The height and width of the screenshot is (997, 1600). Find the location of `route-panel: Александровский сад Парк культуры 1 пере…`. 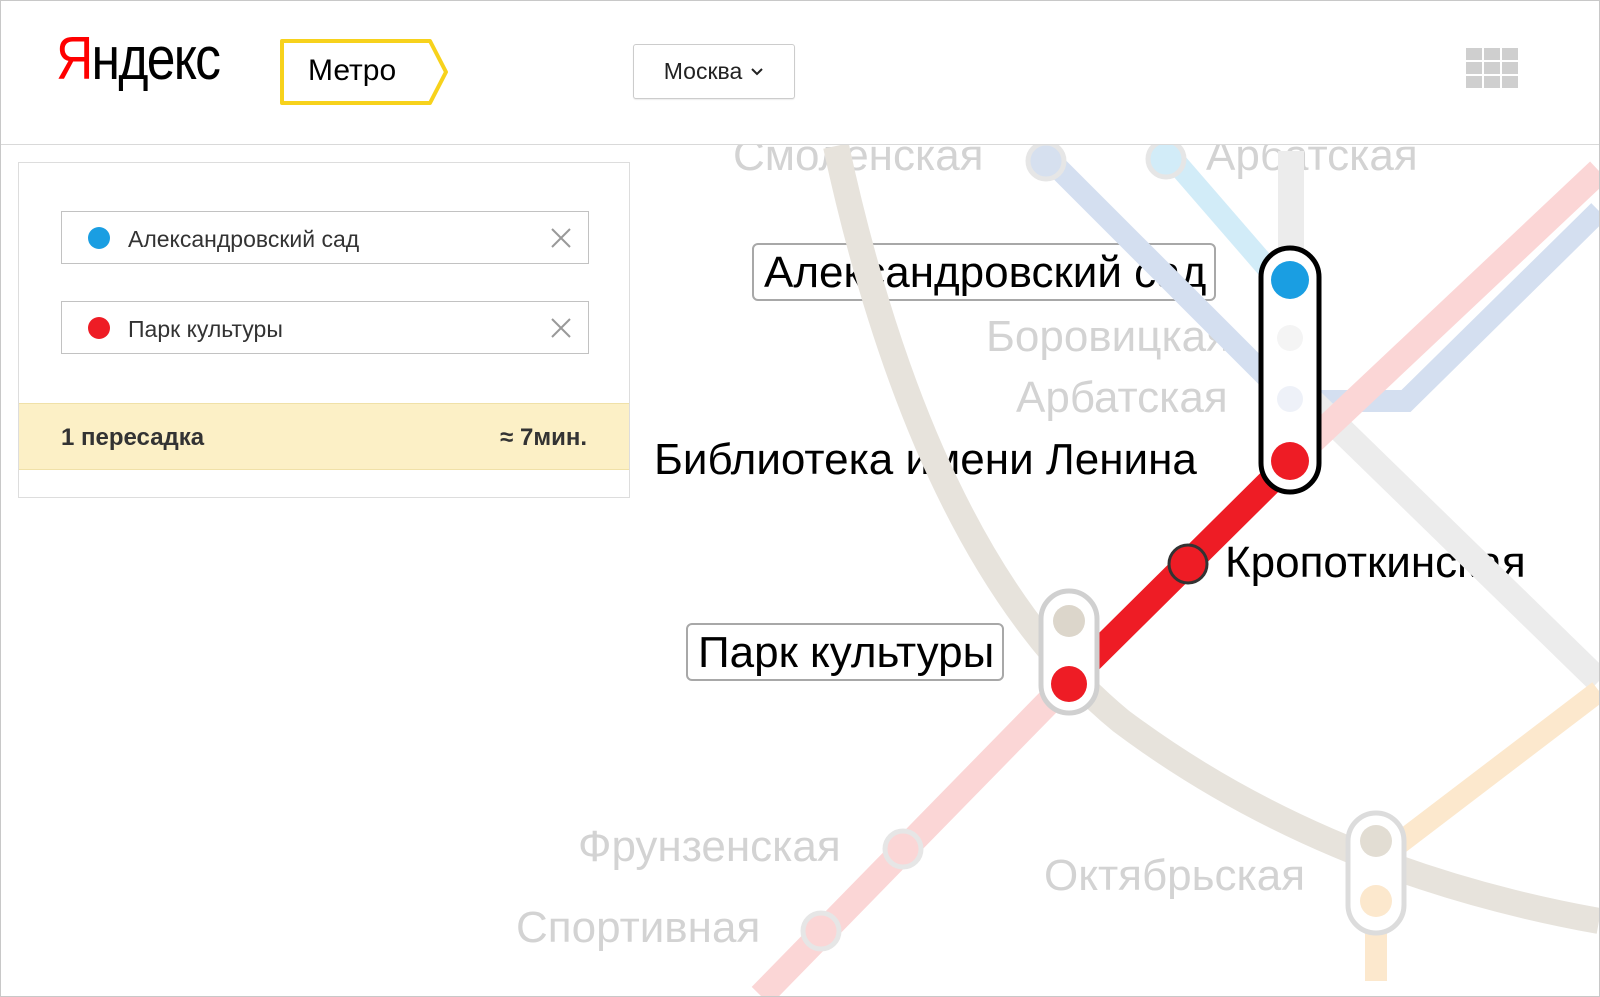

route-panel: Александровский сад Парк культуры 1 пере… is located at coordinates (324, 330).